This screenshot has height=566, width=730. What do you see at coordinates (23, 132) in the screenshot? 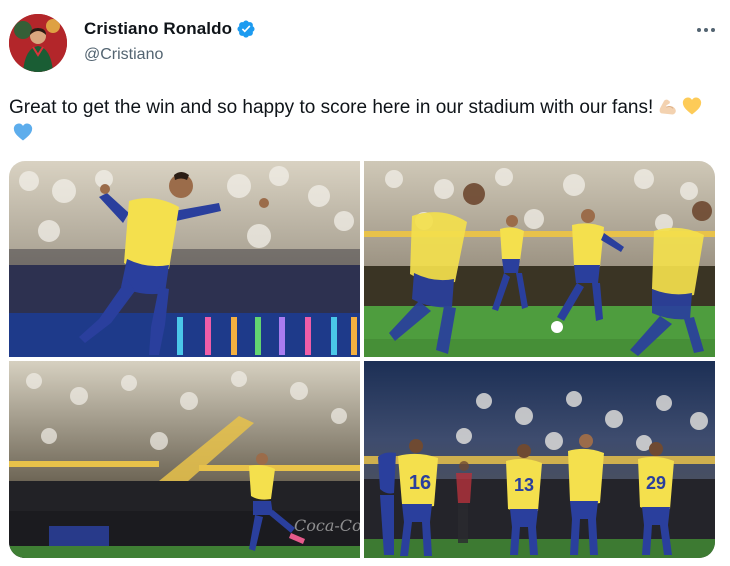
I see `blue-heart-emoji` at bounding box center [23, 132].